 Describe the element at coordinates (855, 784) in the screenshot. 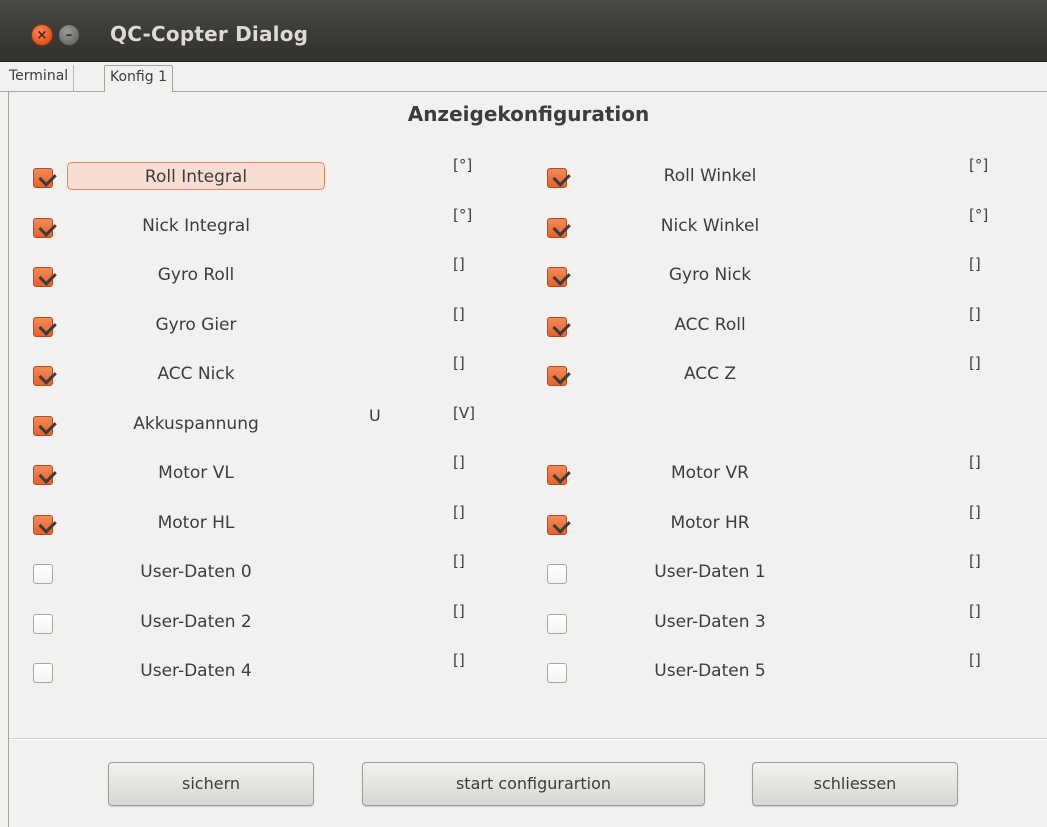

I see `close-button: schliessen` at that location.